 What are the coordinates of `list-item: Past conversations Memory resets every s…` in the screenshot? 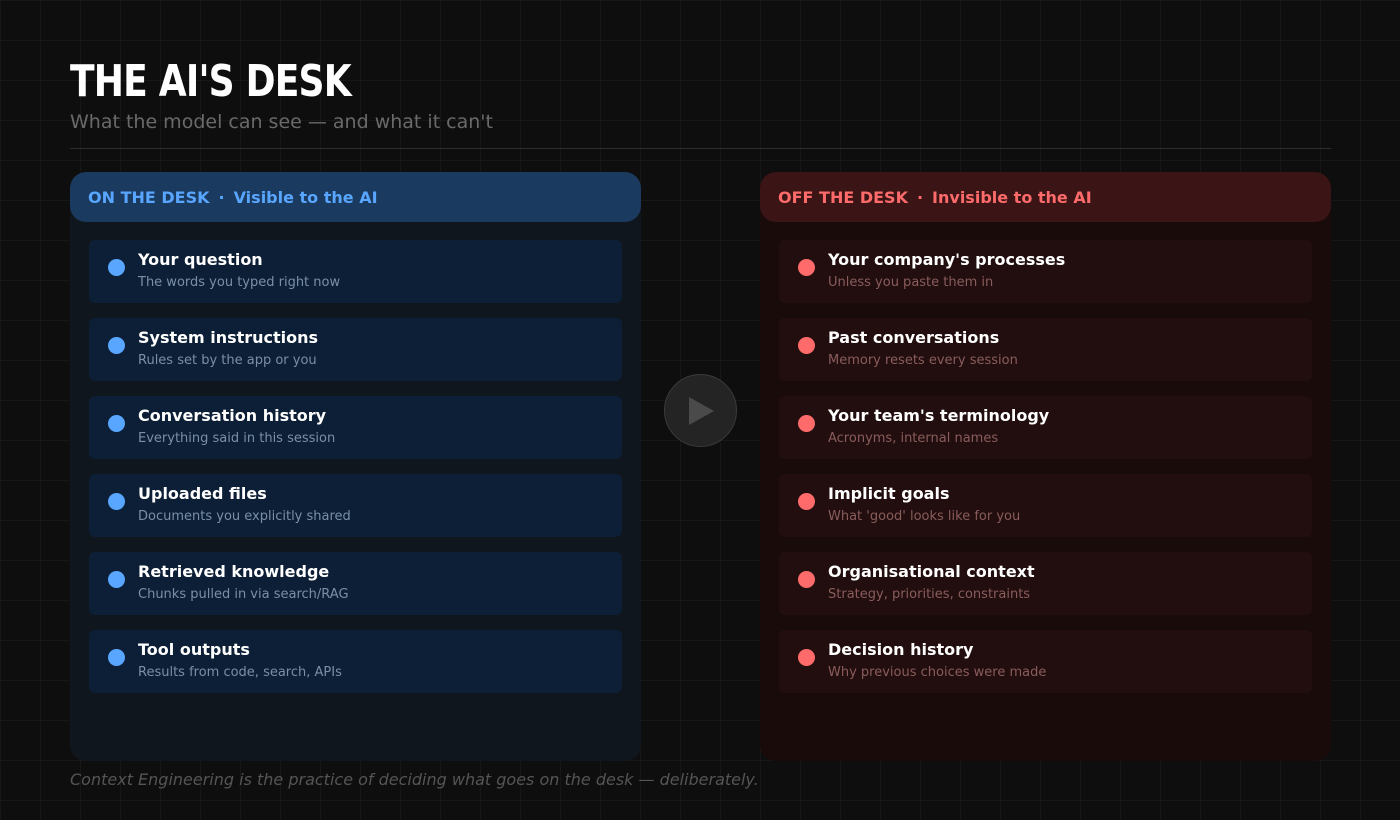 It's located at (1045, 349).